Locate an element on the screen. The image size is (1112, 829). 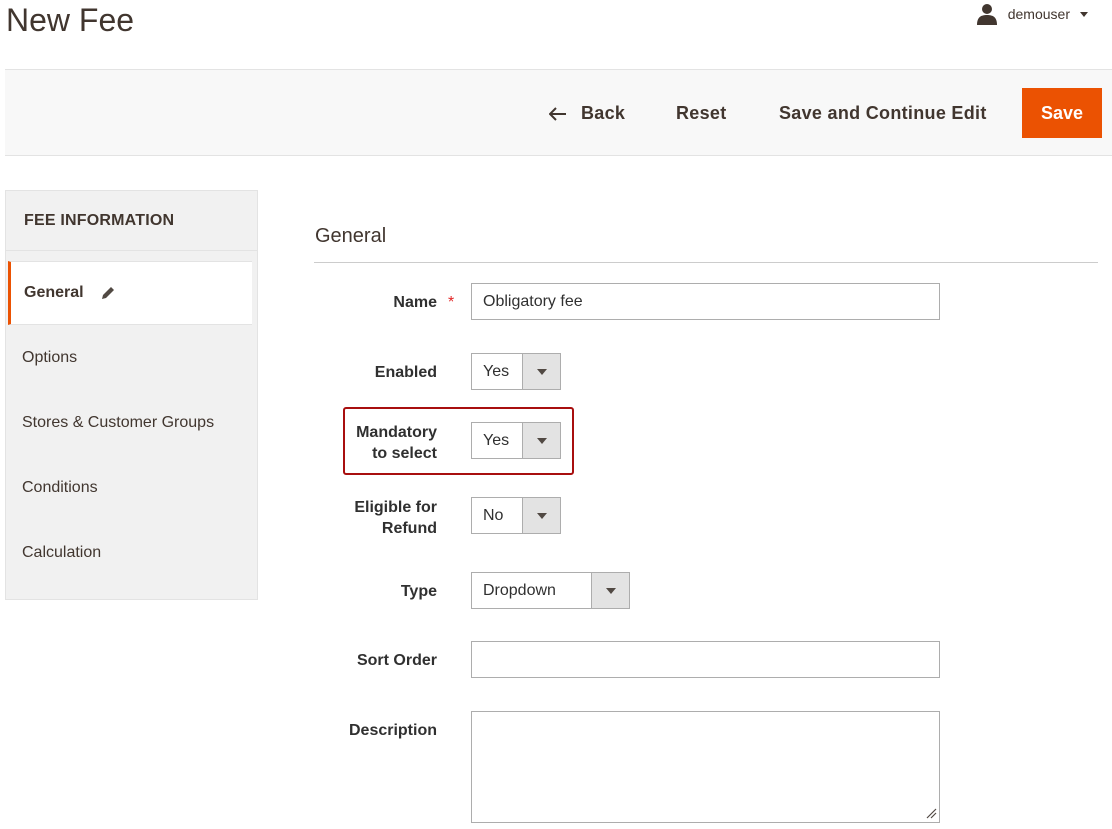
sidebar-item-label: Calculation is located at coordinates (62, 552).